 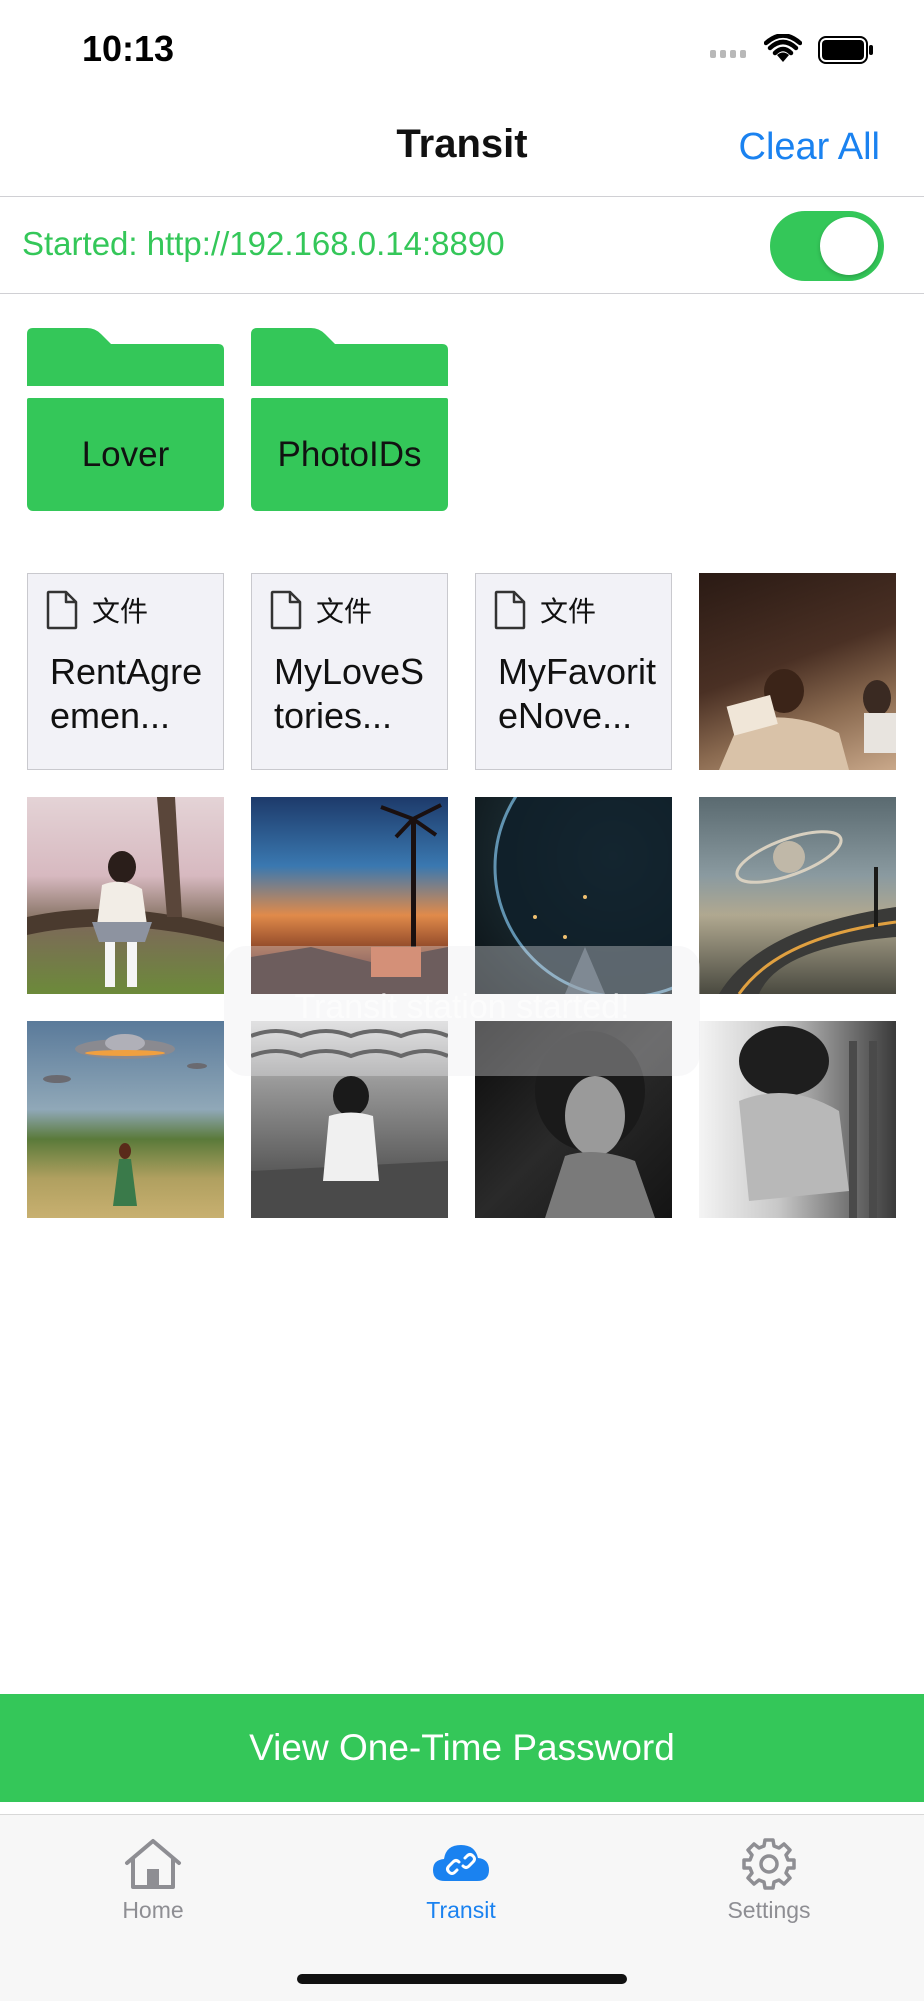 I want to click on gear-icon, so click(x=769, y=1864).